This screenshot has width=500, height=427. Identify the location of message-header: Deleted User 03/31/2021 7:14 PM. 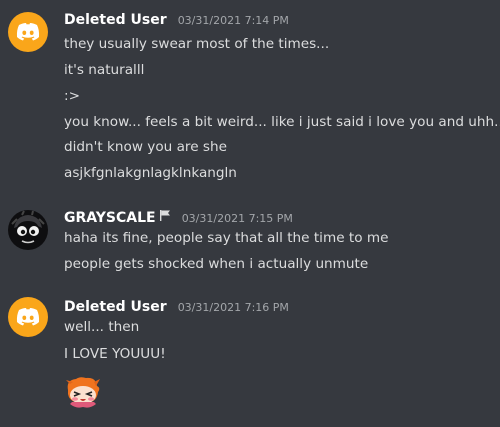
(176, 18).